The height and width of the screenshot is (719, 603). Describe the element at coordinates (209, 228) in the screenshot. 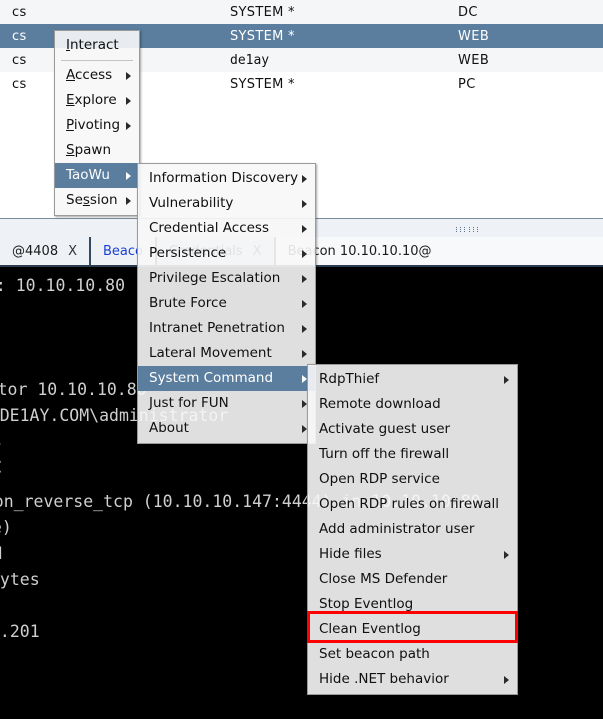

I see `menu-item-label: Credential Access` at that location.